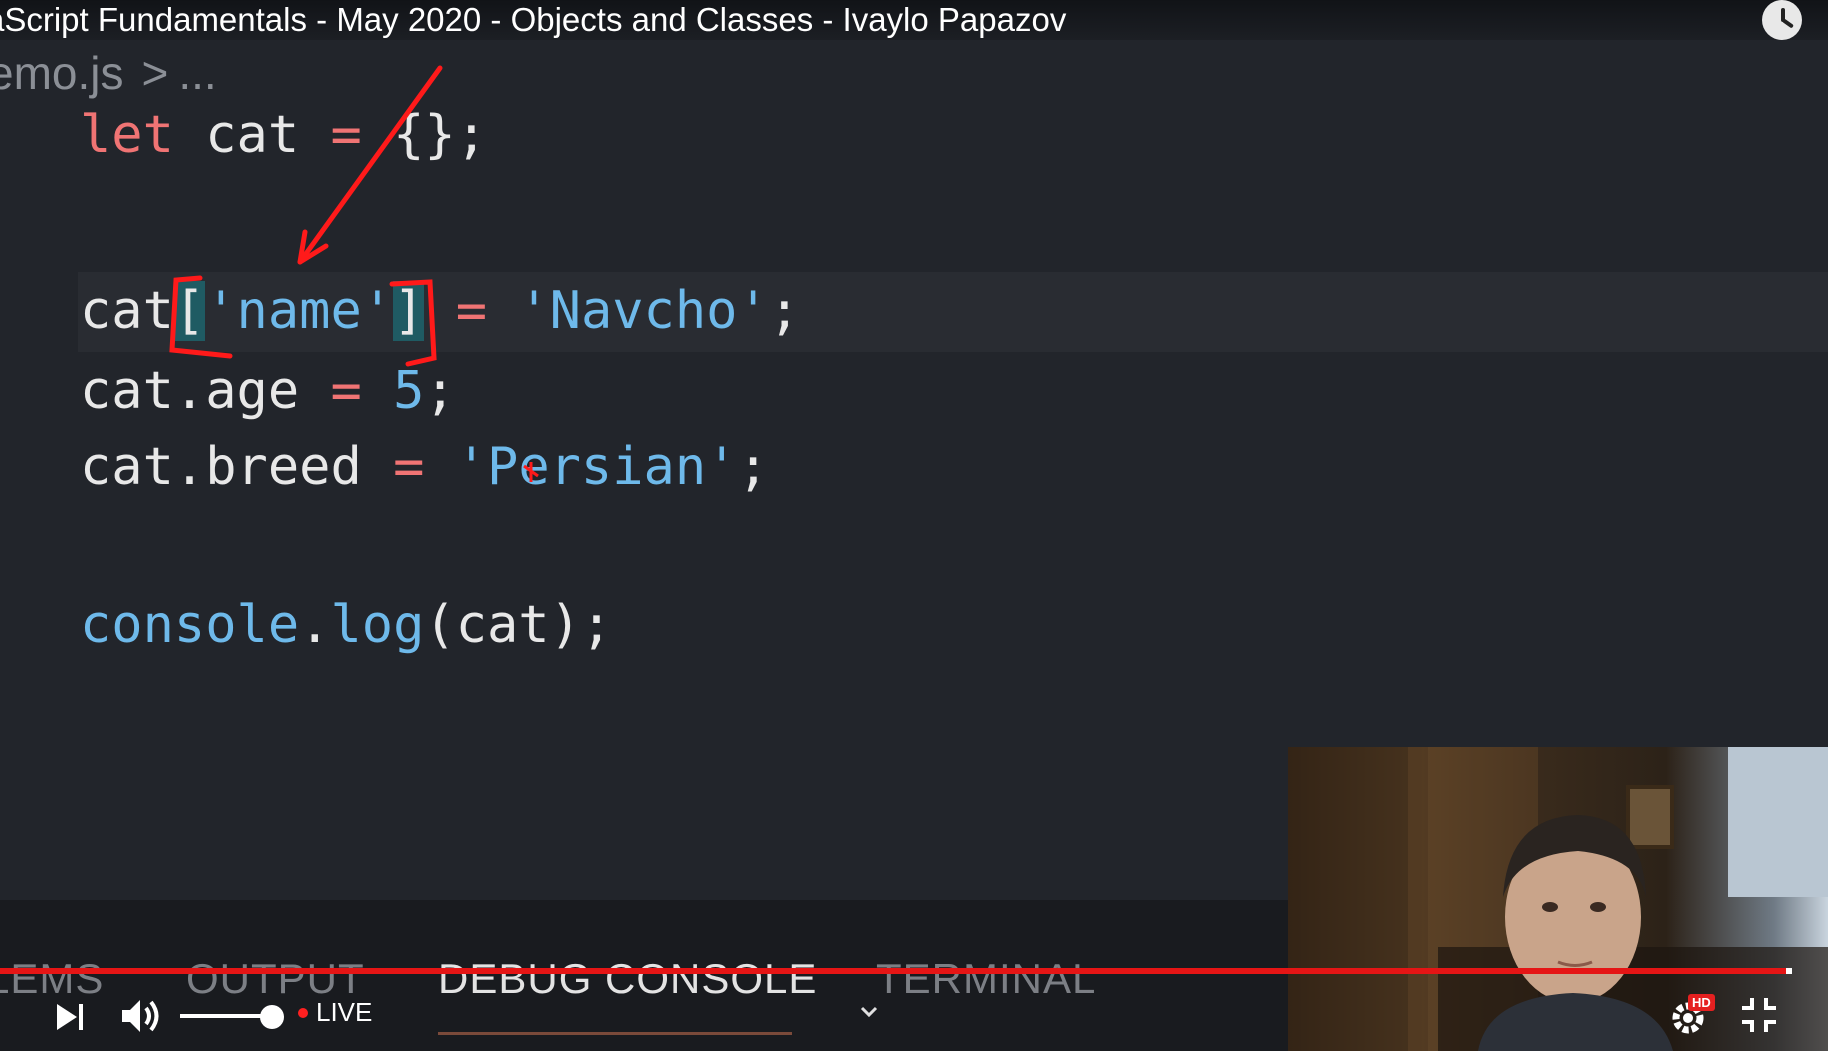 The width and height of the screenshot is (1828, 1051). Describe the element at coordinates (1759, 1015) in the screenshot. I see `exit-fullscreen-icon` at that location.